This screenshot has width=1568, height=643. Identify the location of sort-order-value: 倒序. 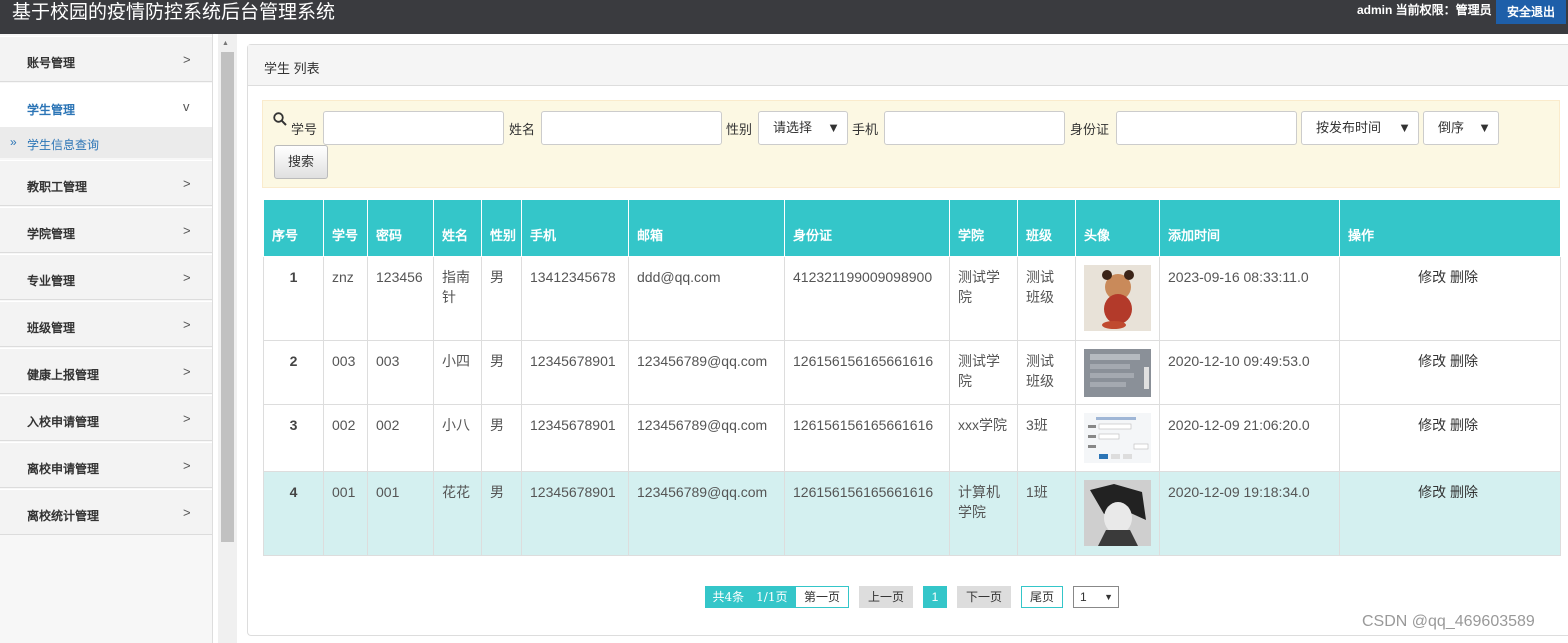
(1451, 127).